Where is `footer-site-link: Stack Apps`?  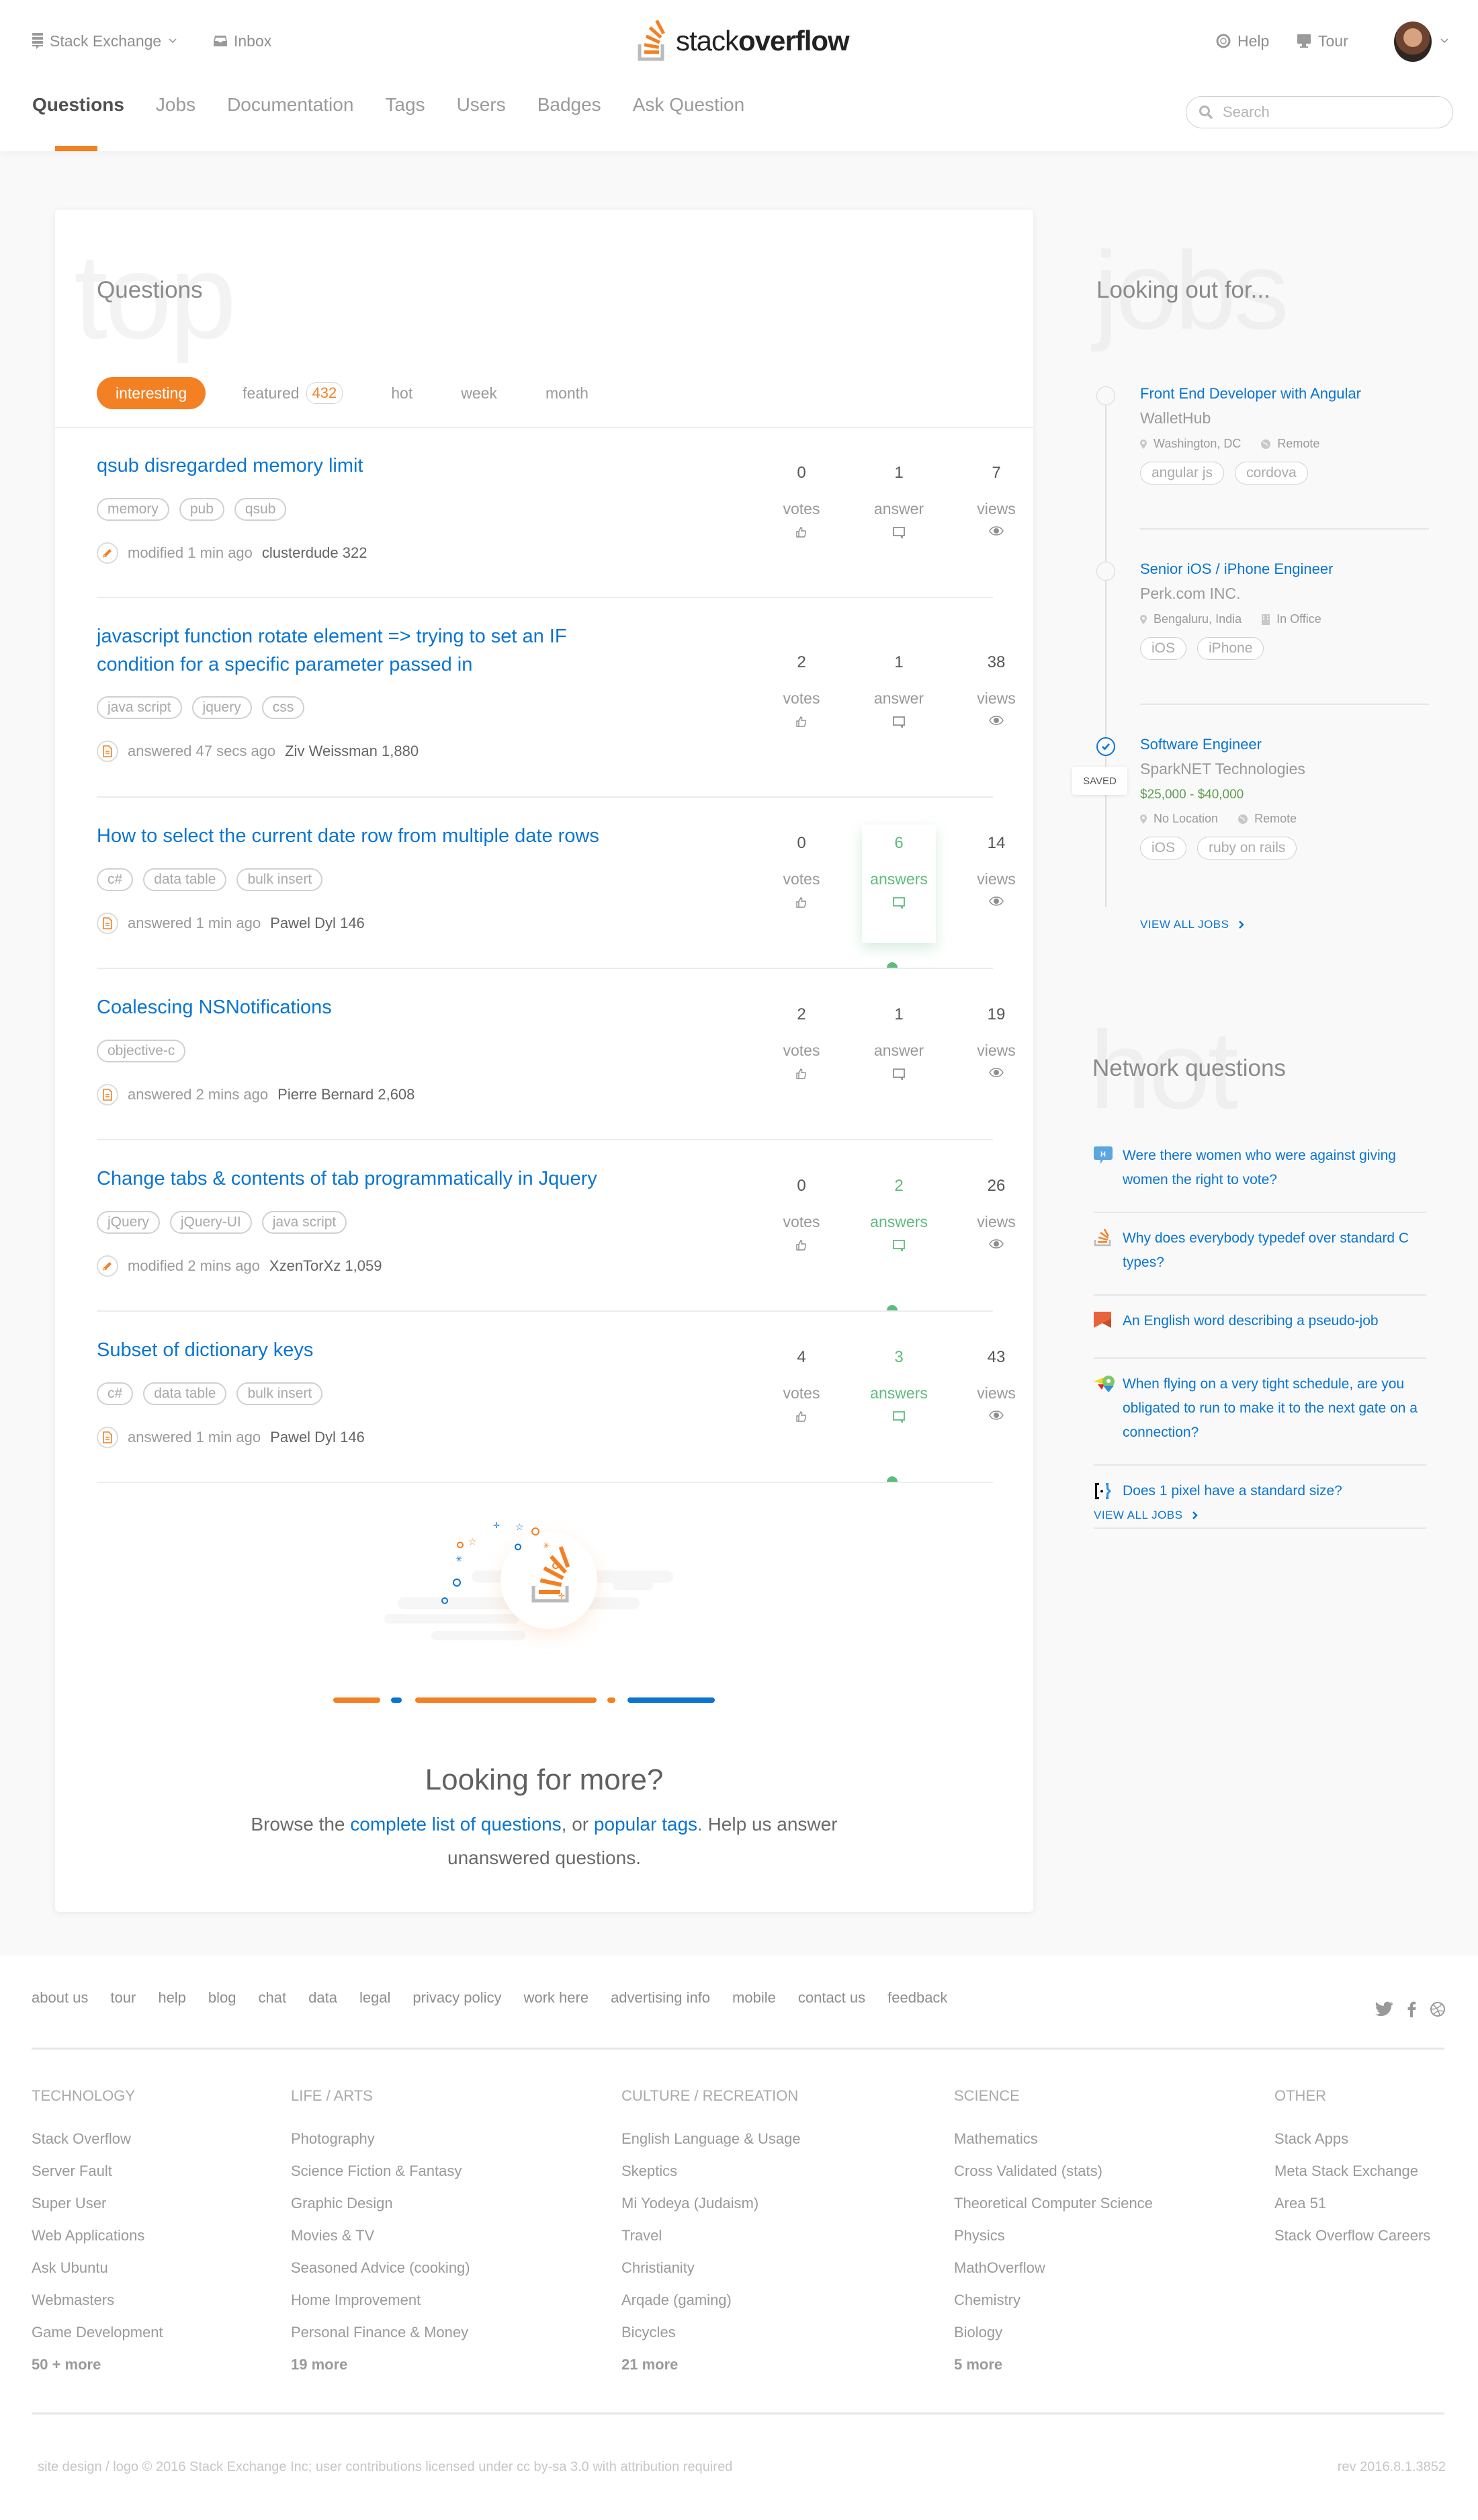 footer-site-link: Stack Apps is located at coordinates (1352, 2146).